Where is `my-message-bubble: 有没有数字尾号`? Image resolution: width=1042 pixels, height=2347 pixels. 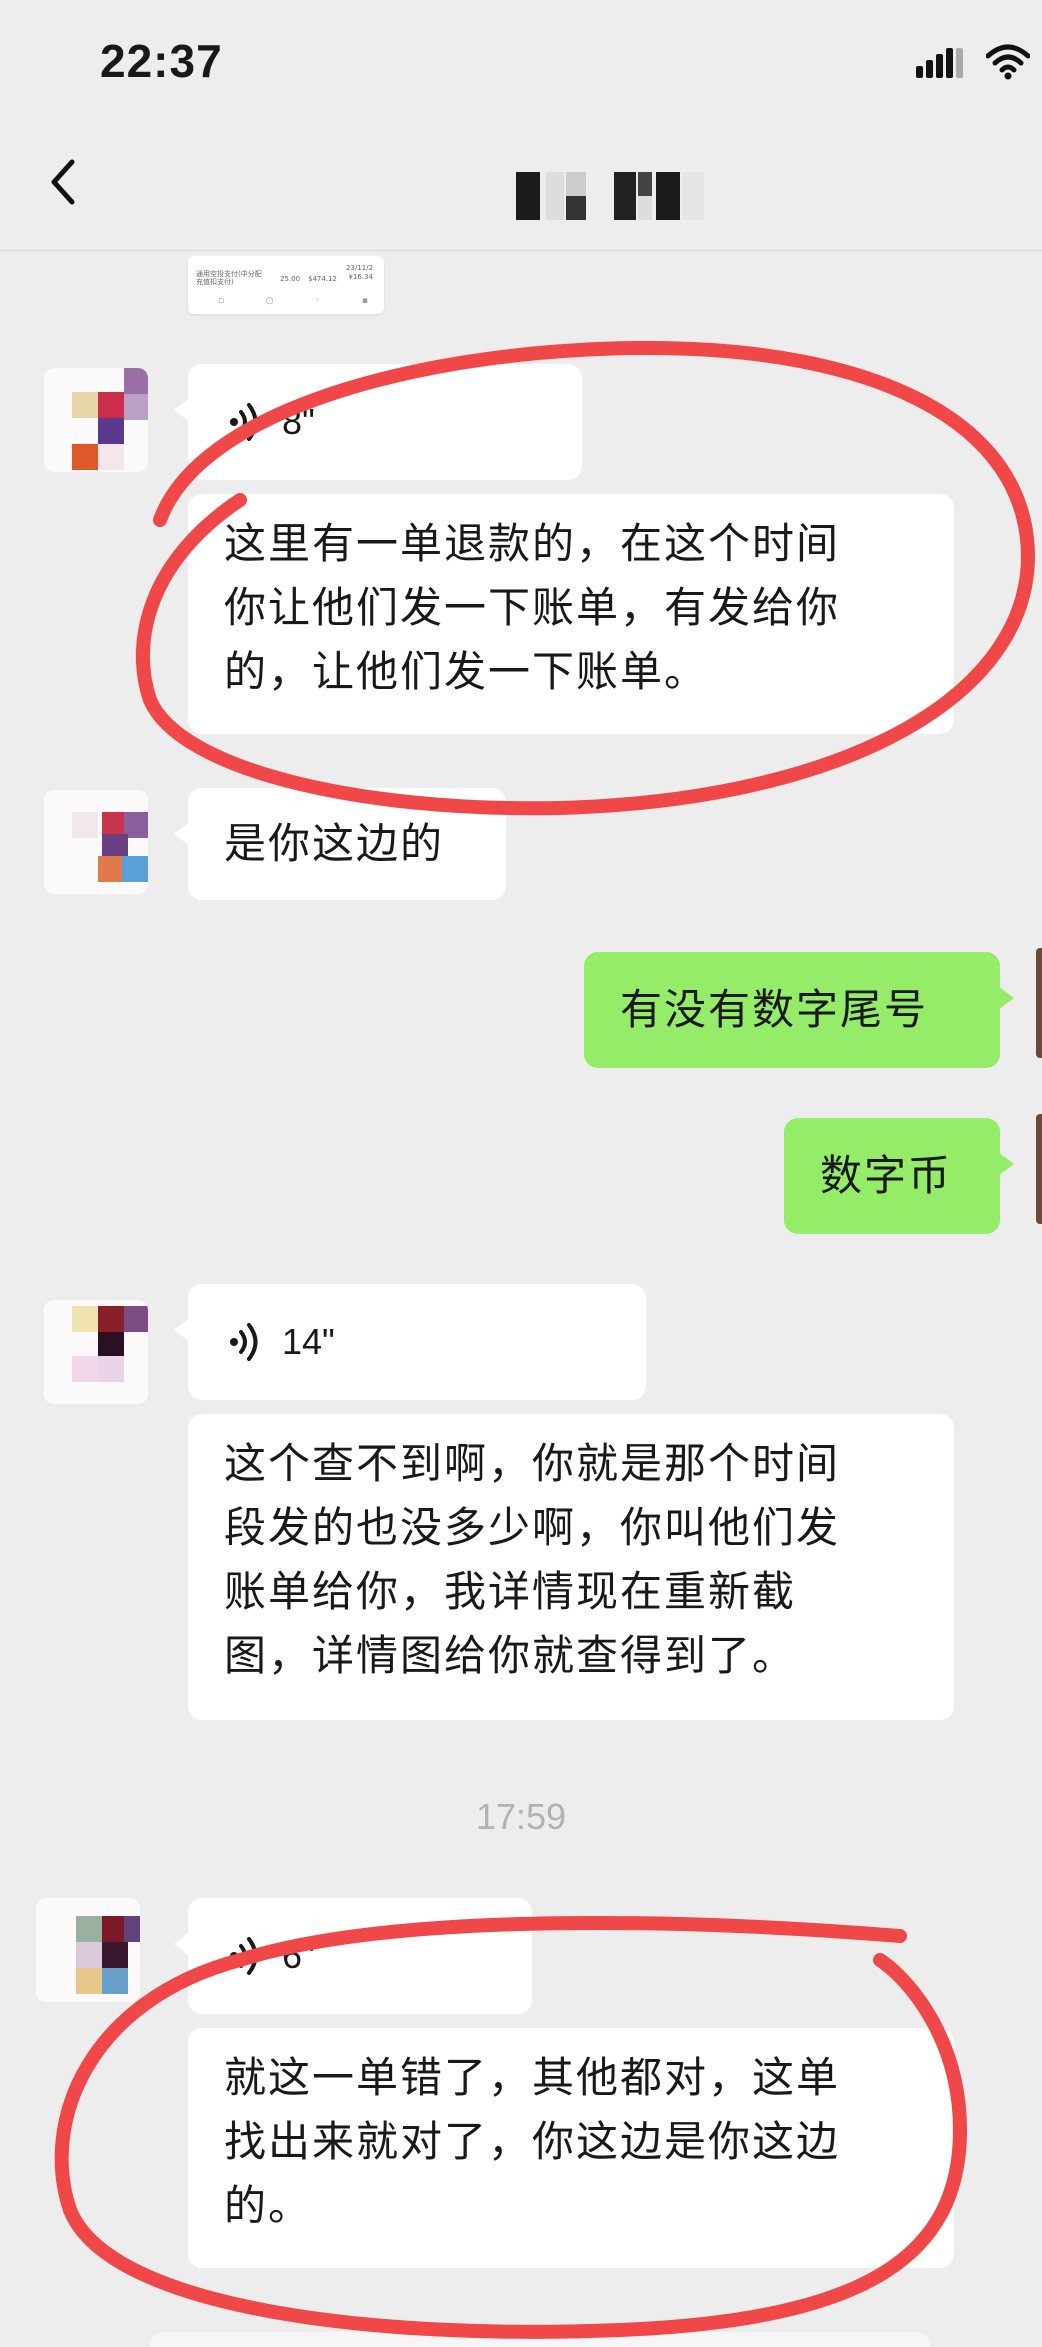 my-message-bubble: 有没有数字尾号 is located at coordinates (799, 1010).